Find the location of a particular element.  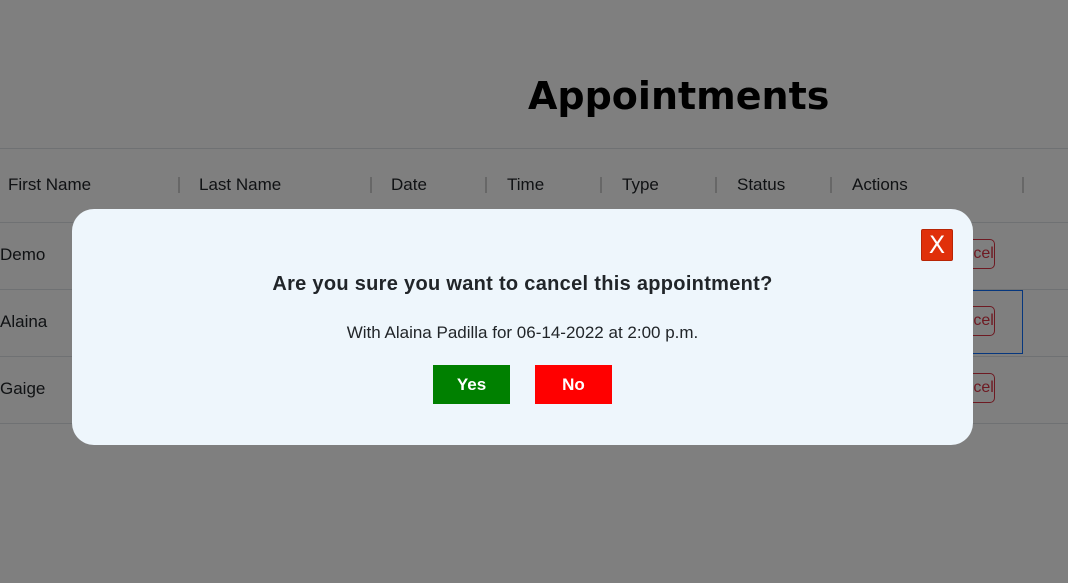

close-button: X is located at coordinates (937, 245).